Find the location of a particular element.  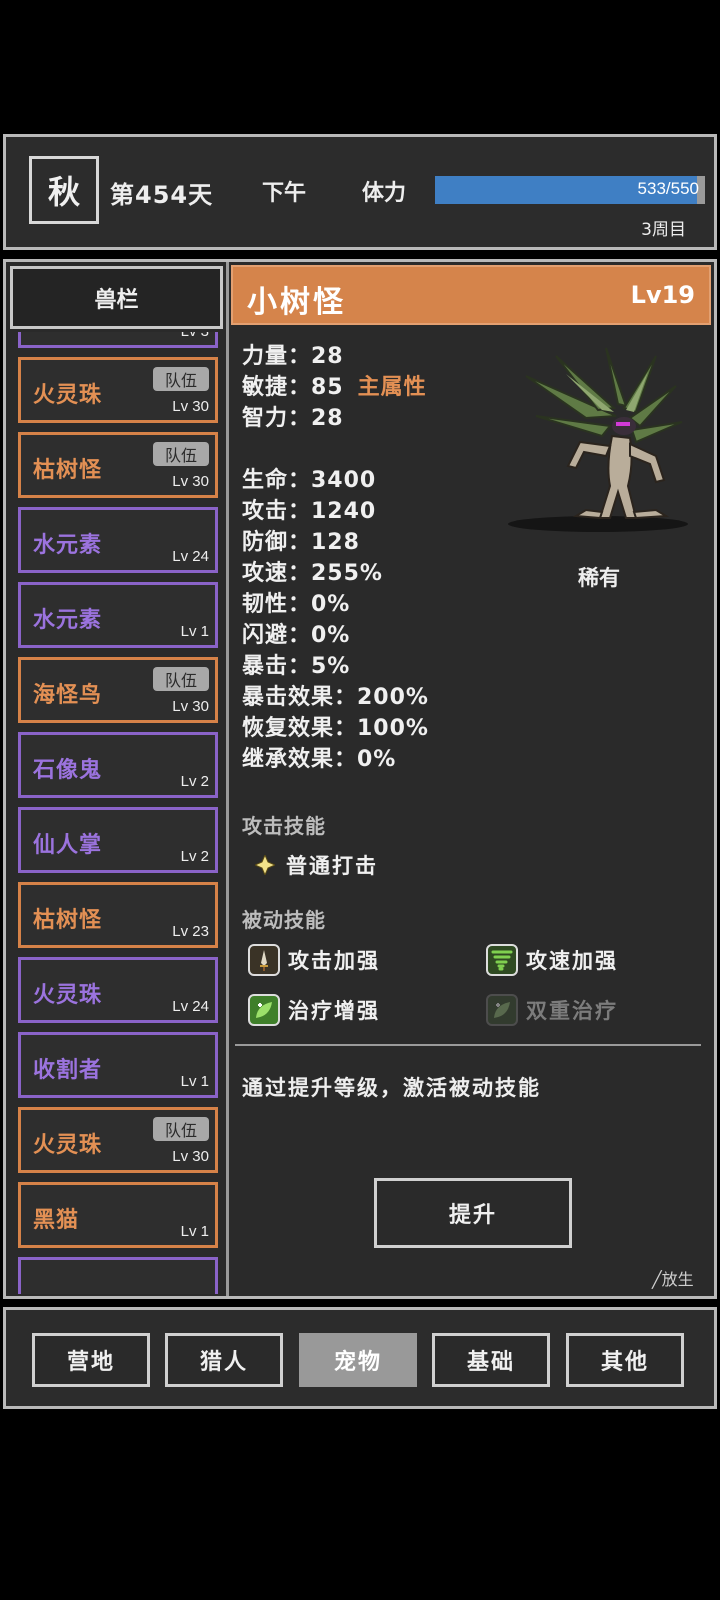

pet-list-item: 海怪鸟 Lv 30 队伍 is located at coordinates (118, 690).